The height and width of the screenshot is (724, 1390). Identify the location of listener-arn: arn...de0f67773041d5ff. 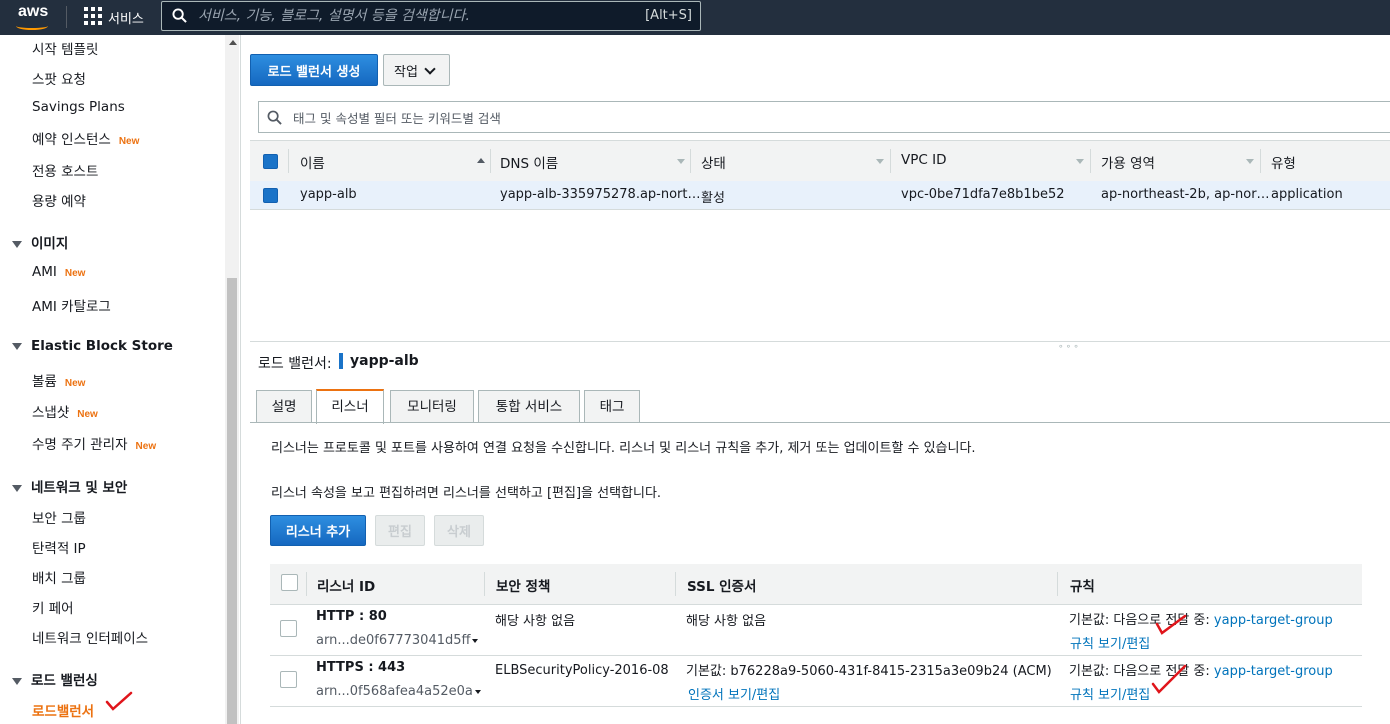
(397, 640).